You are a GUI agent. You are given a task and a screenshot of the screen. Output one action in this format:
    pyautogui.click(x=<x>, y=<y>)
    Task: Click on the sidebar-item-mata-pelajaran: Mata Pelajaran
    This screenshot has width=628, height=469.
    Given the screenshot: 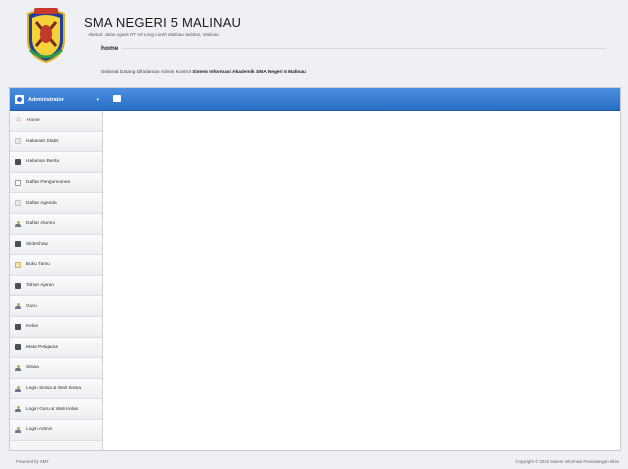 What is the action you would take?
    pyautogui.click(x=56, y=348)
    